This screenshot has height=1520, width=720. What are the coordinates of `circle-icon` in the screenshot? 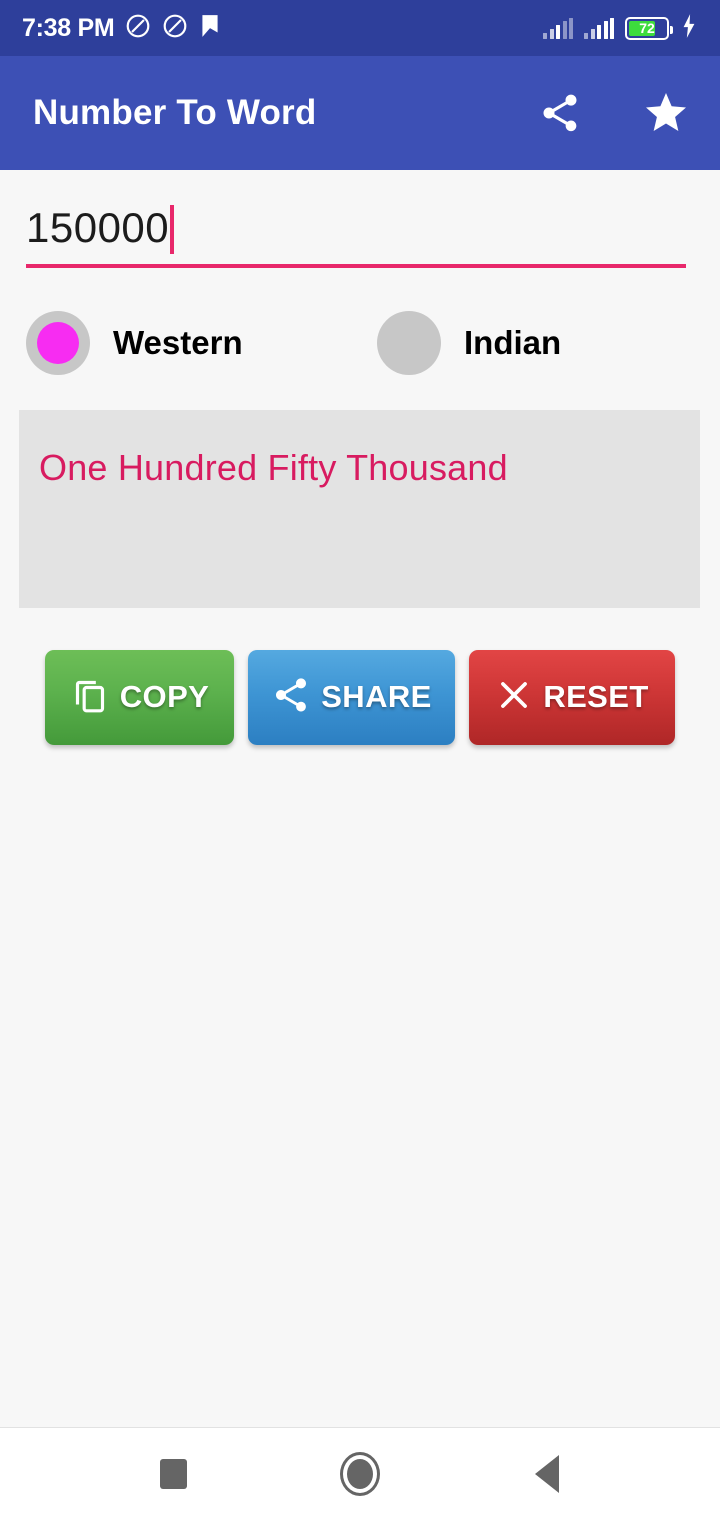 It's located at (360, 1474).